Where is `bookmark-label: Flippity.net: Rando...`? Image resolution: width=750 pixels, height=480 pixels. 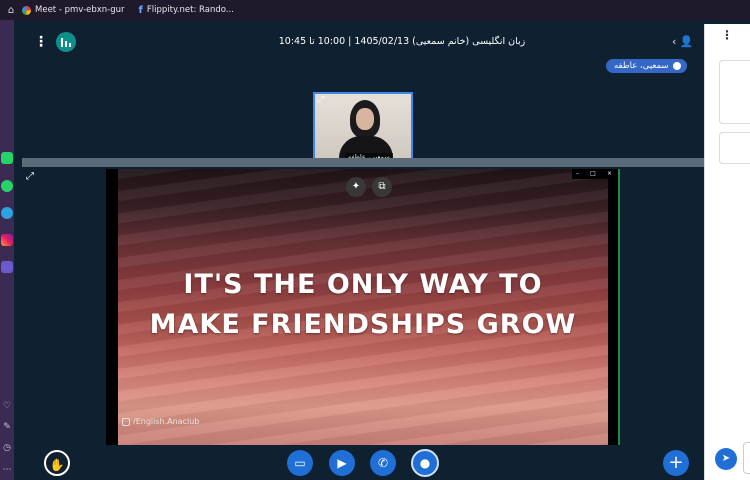 bookmark-label: Flippity.net: Rando... is located at coordinates (190, 10).